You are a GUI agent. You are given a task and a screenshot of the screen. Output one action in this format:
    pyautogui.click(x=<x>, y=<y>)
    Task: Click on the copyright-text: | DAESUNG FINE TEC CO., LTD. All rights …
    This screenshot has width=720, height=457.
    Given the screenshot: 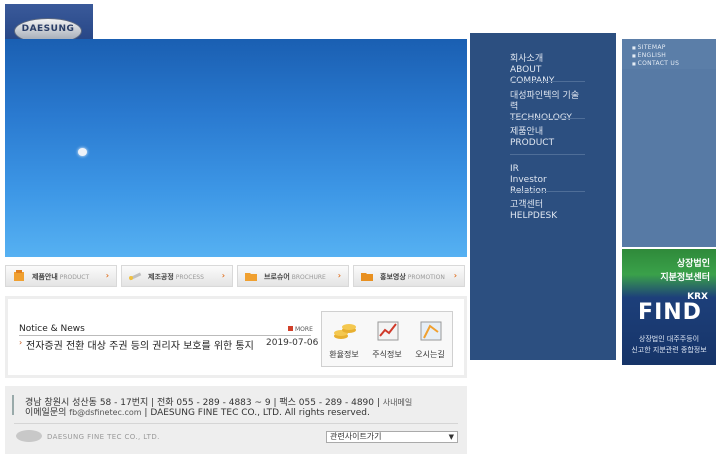 What is the action you would take?
    pyautogui.click(x=257, y=413)
    